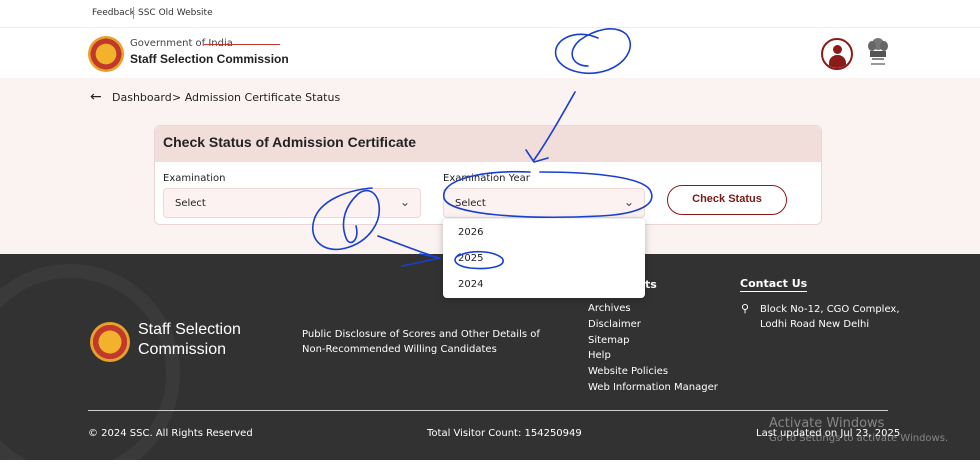 Image resolution: width=980 pixels, height=469 pixels. Describe the element at coordinates (194, 178) in the screenshot. I see `examination-label: Examination` at that location.